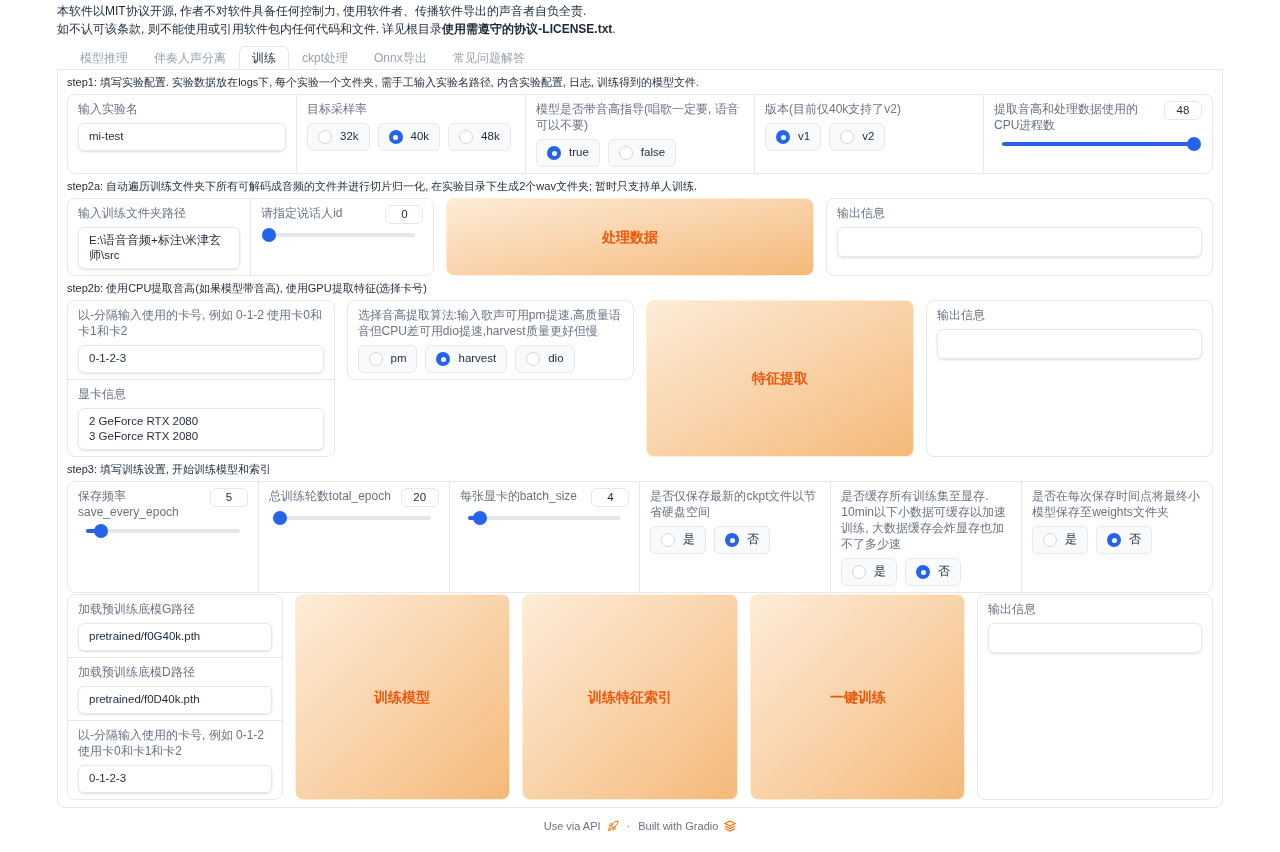 The width and height of the screenshot is (1280, 852). What do you see at coordinates (102, 394) in the screenshot?
I see `field-label: 显卡信息` at bounding box center [102, 394].